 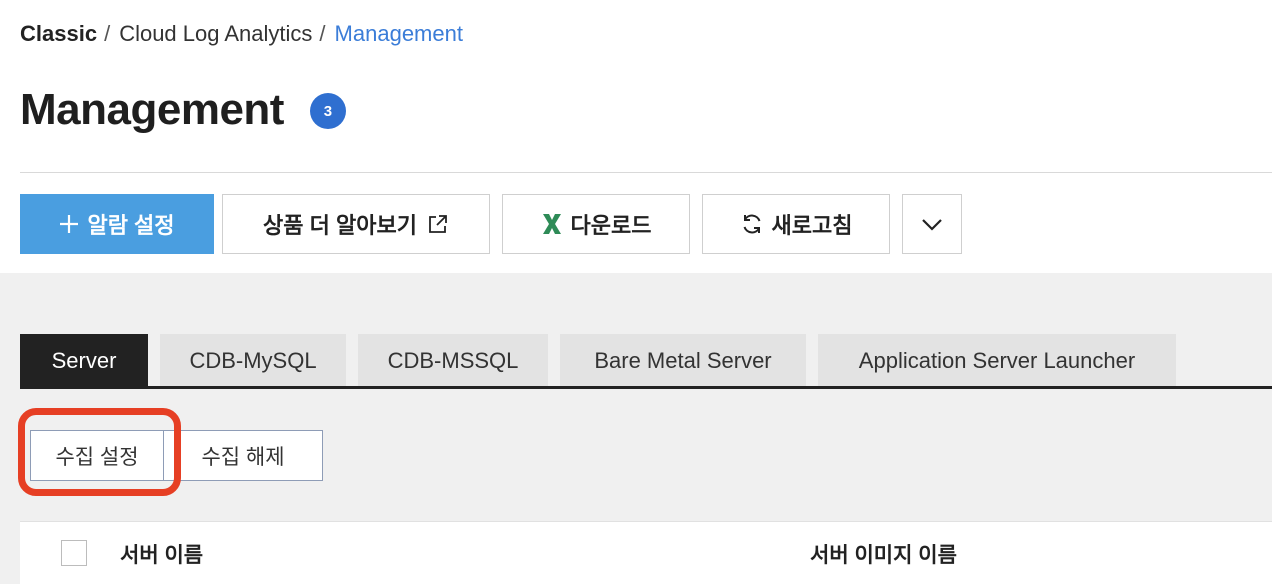 I want to click on breadcrumb-item-cloud-log-analytics: Cloud Log Analytics, so click(x=215, y=34).